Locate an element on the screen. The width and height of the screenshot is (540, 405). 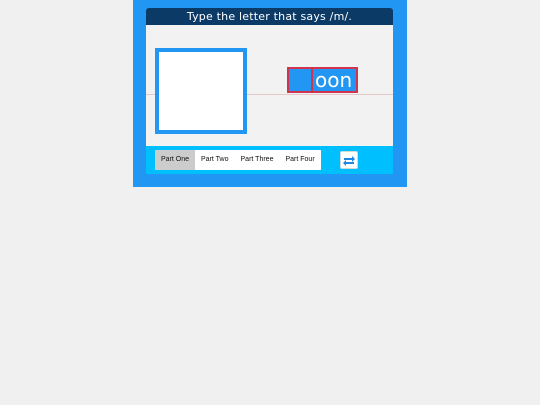
letter-input is located at coordinates (301, 80).